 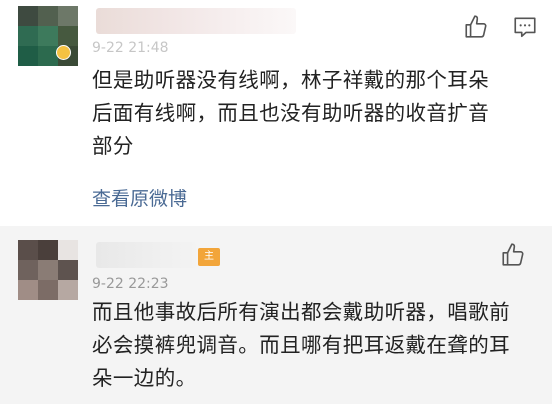 I want to click on comment-line: 部分, so click(x=113, y=146).